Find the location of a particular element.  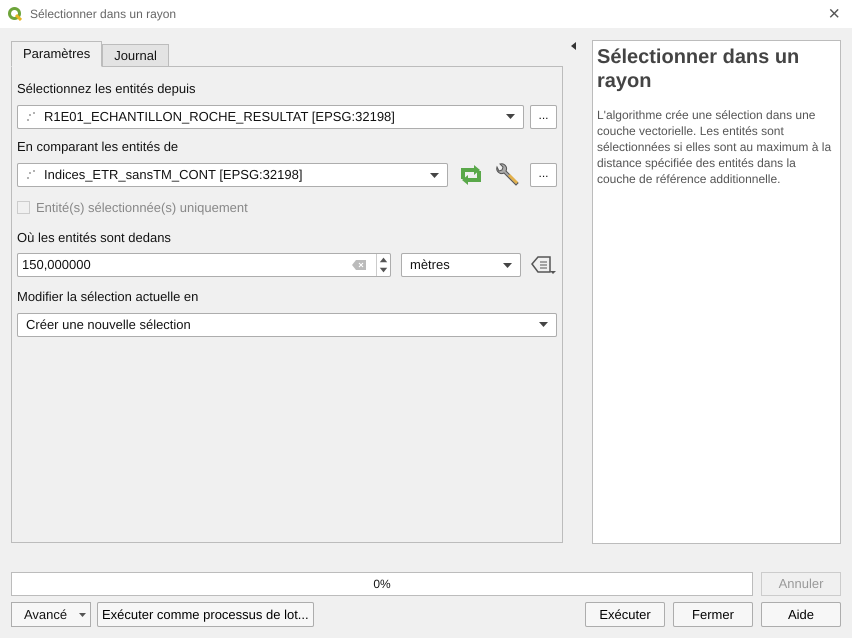

layer-dropdown: Indices_ETR_sansTM_CONT [EPSG:32198] is located at coordinates (232, 175).